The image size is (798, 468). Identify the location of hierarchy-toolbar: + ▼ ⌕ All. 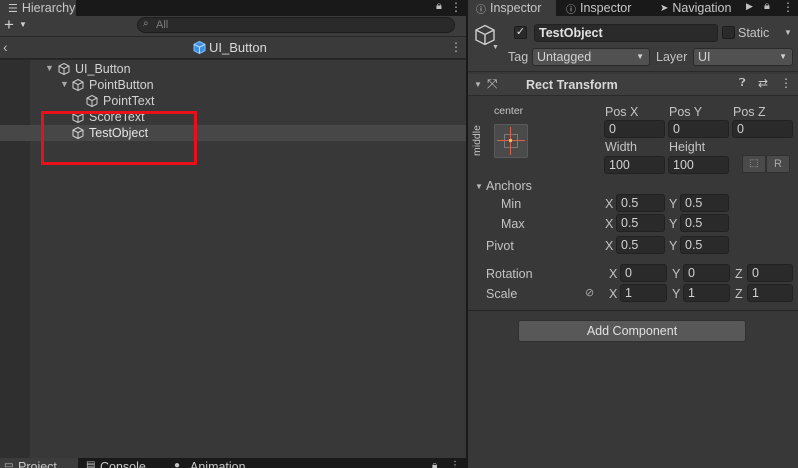
(233, 25).